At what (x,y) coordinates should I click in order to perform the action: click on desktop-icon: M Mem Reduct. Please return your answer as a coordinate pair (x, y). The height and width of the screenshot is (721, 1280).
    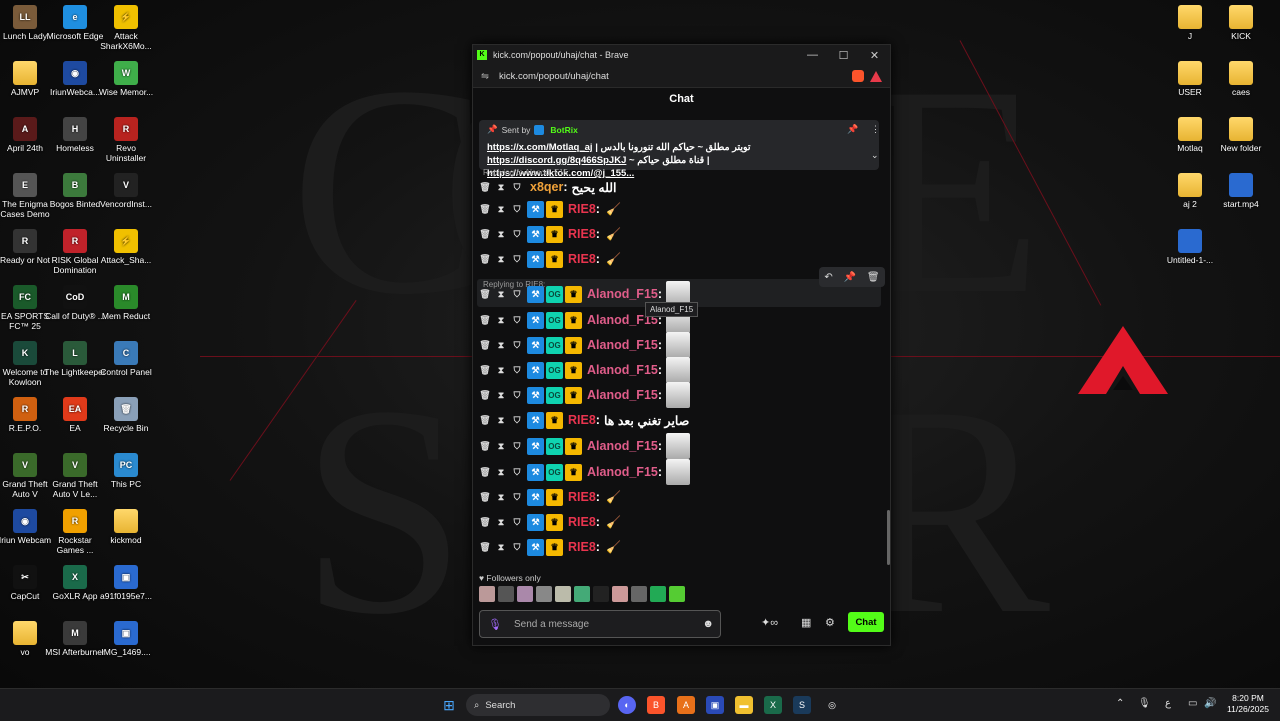
    Looking at the image, I should click on (126, 303).